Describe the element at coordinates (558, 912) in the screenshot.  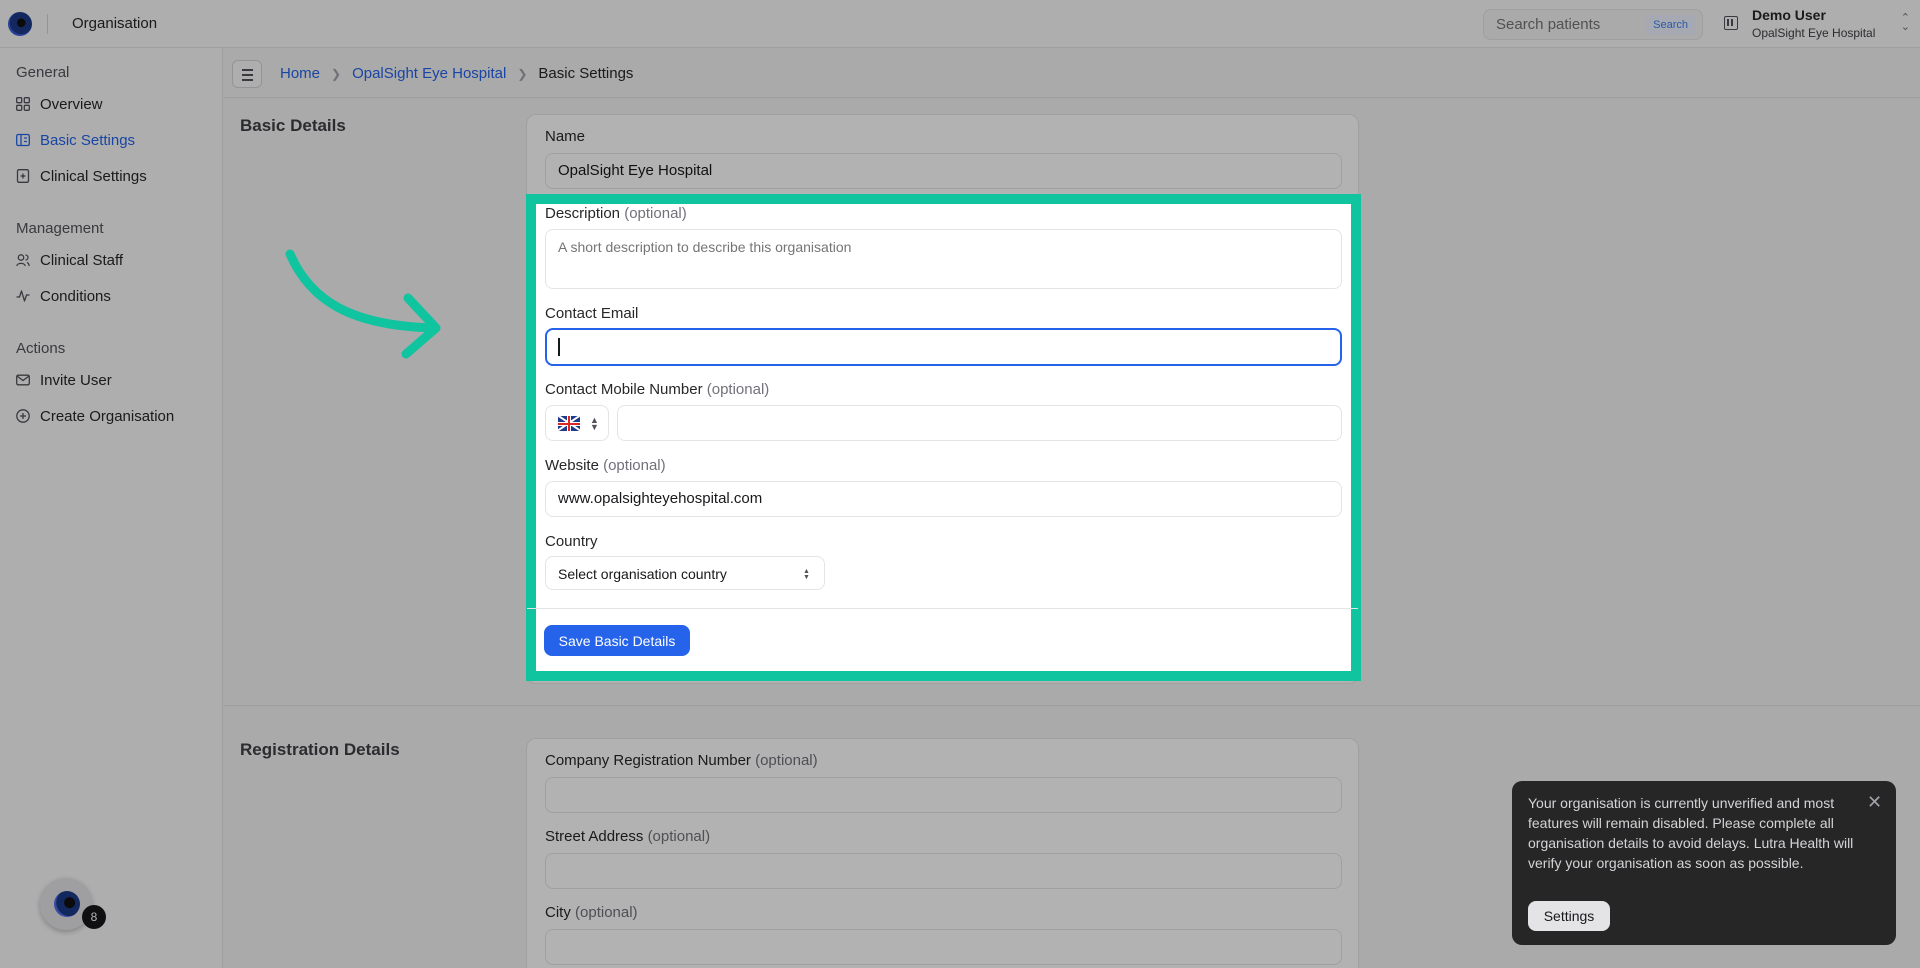
I see `label-text: City` at that location.